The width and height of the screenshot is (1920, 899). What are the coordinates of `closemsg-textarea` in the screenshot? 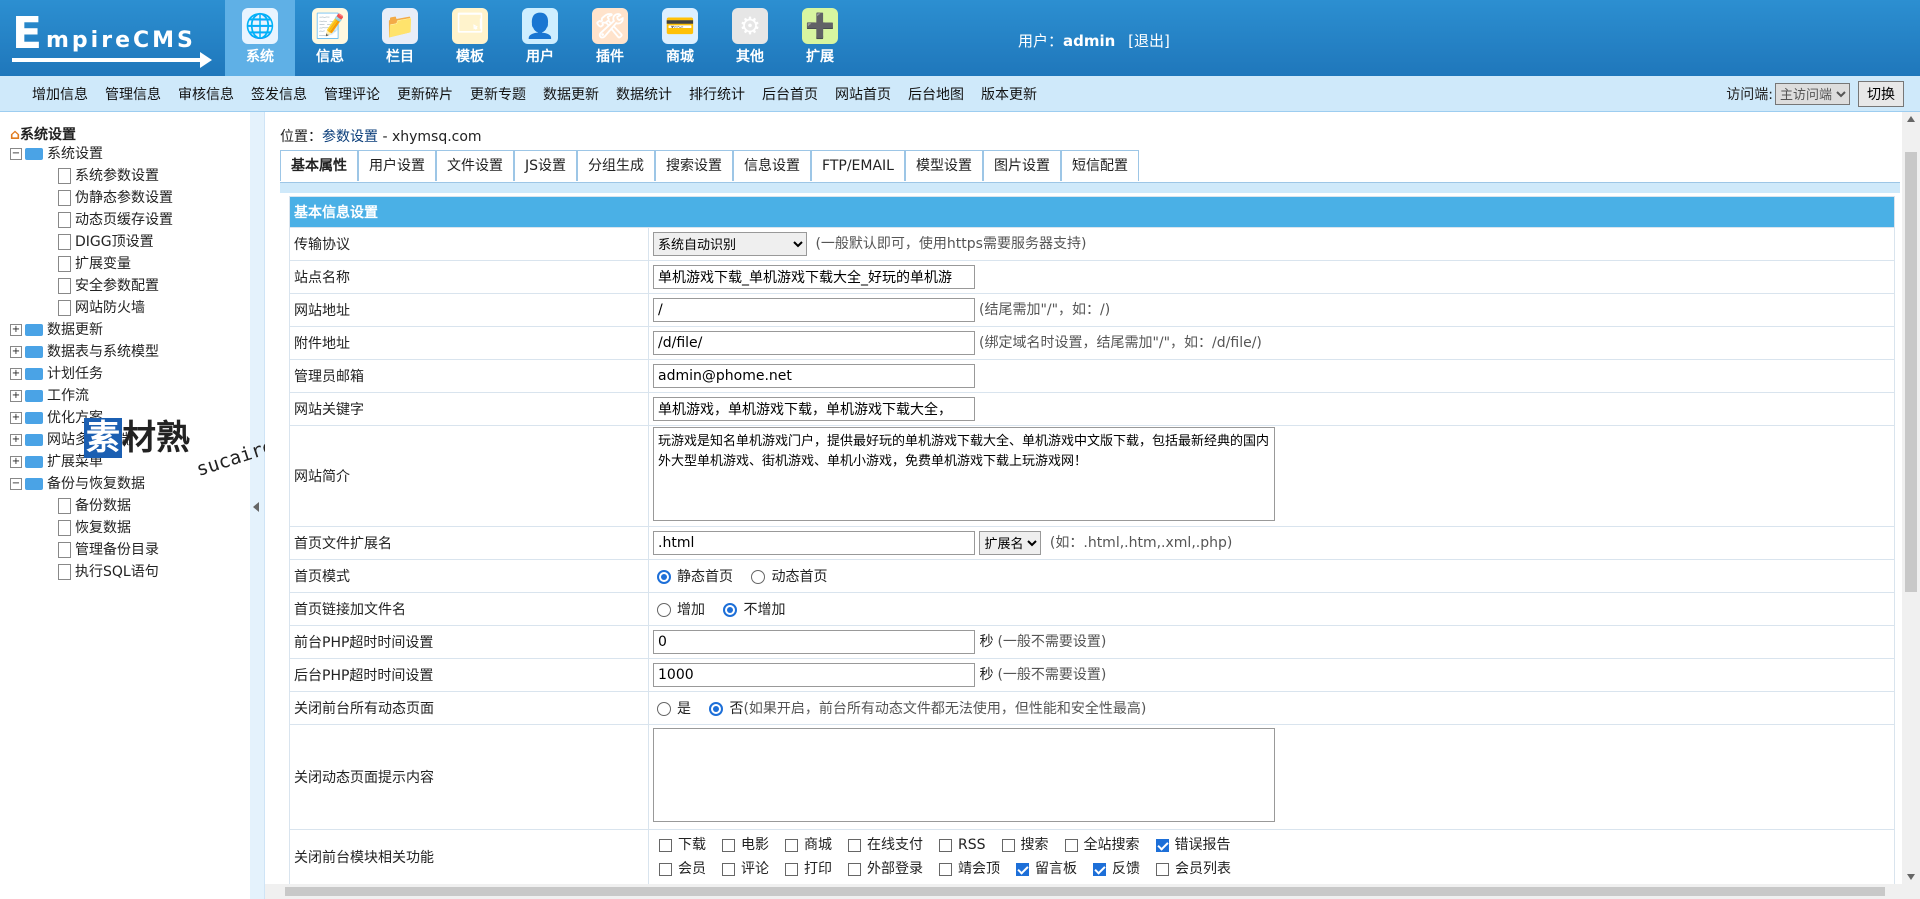 It's located at (964, 775).